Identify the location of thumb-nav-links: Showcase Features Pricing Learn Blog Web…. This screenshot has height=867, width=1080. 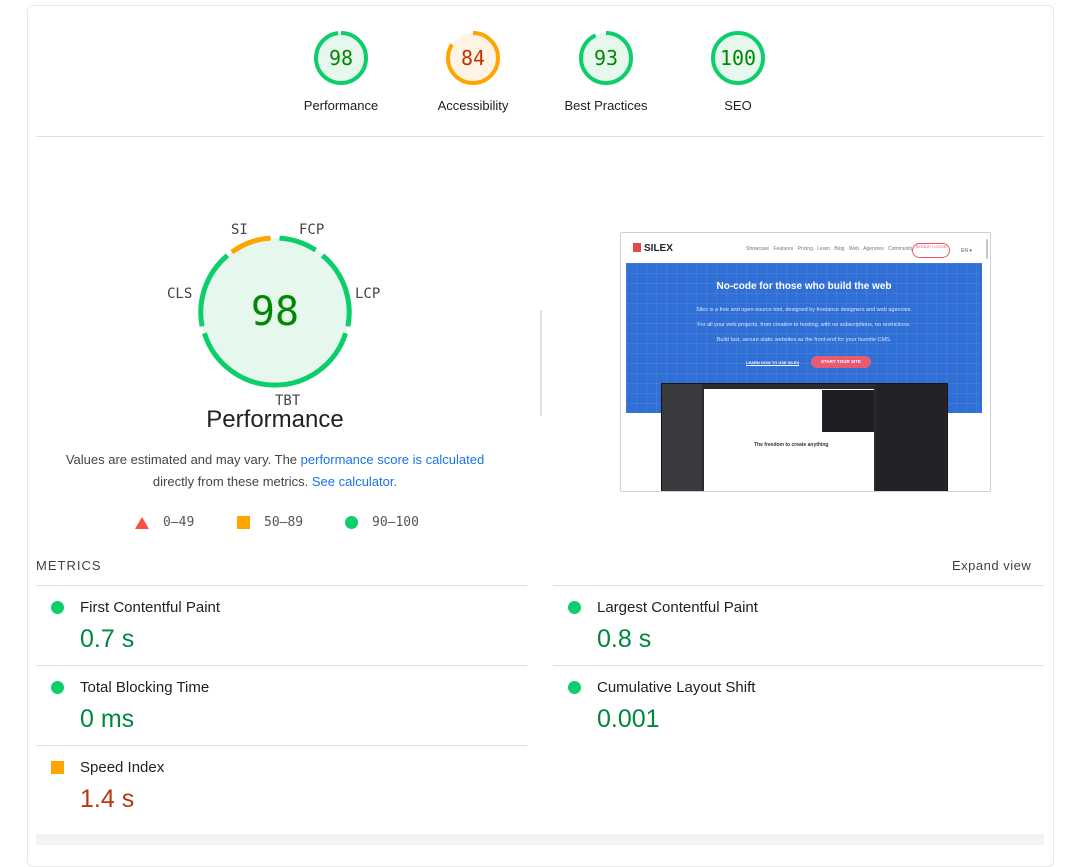
(830, 249).